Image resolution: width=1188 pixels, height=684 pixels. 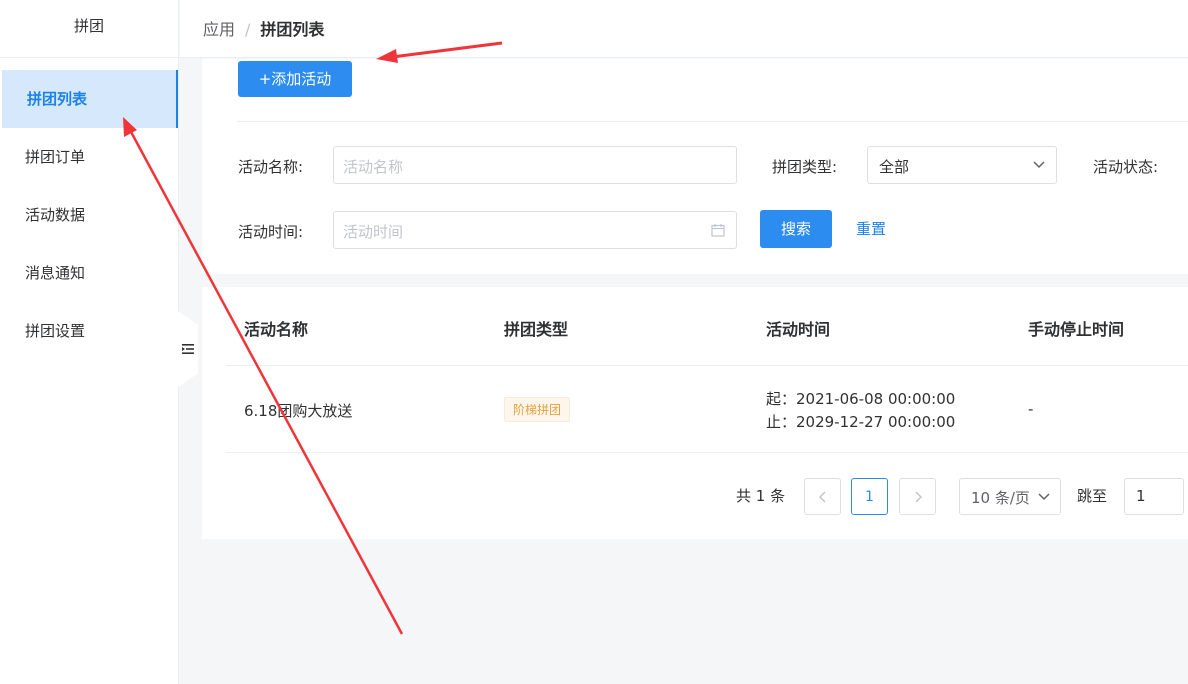 What do you see at coordinates (1000, 498) in the screenshot?
I see `page-size-value: 10 条/页` at bounding box center [1000, 498].